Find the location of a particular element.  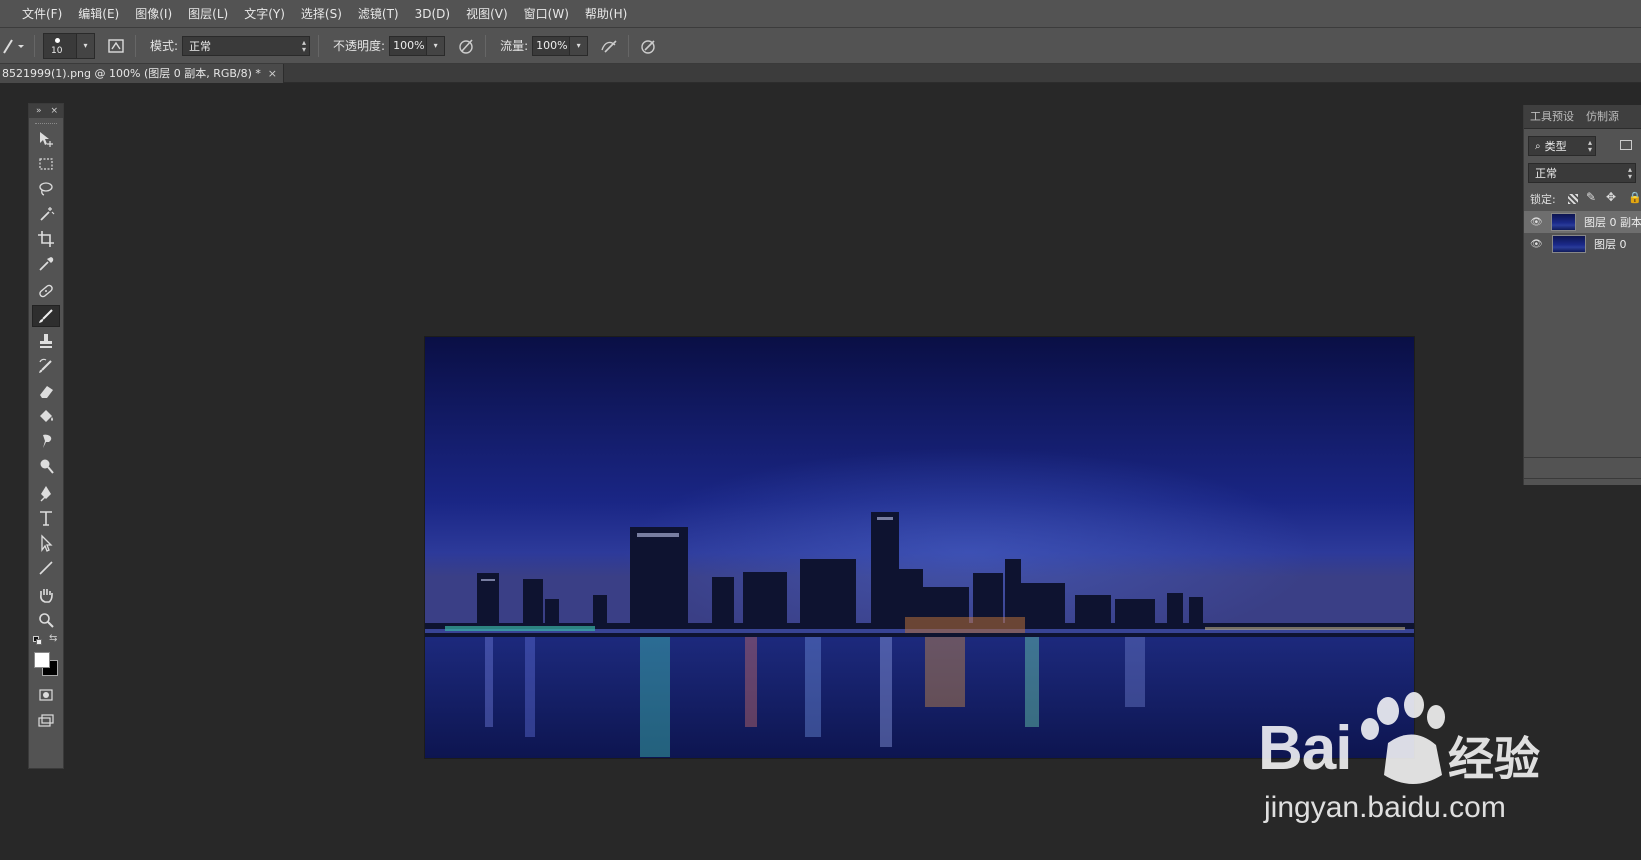

smudge-tool is located at coordinates (46, 441).